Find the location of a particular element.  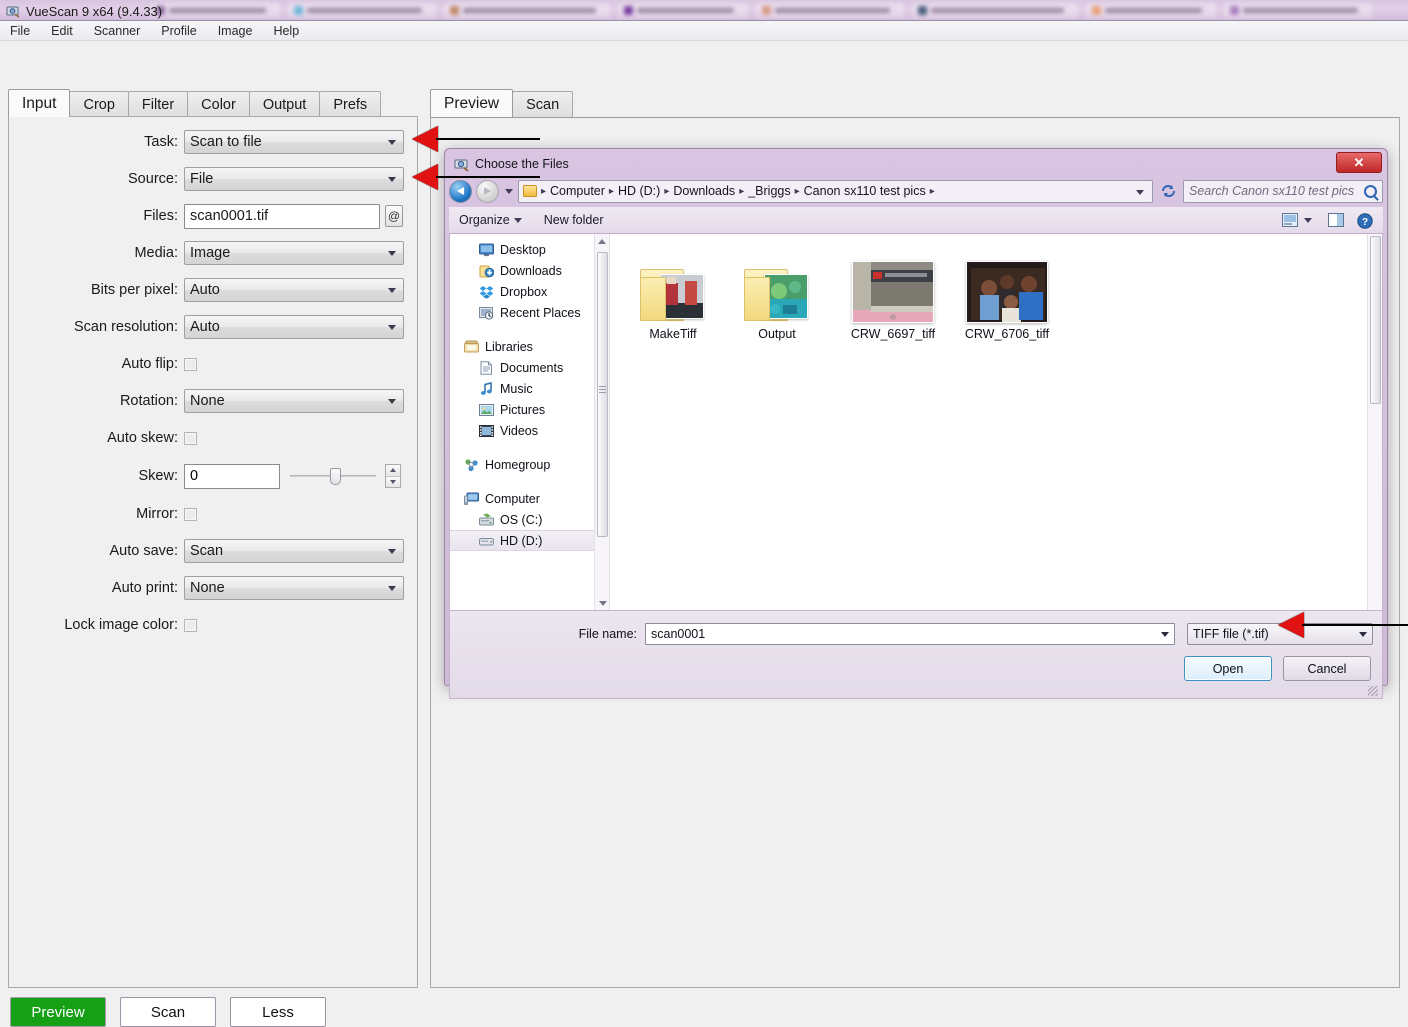

breadcrumb-item-downloads: Downloads is located at coordinates (704, 191).